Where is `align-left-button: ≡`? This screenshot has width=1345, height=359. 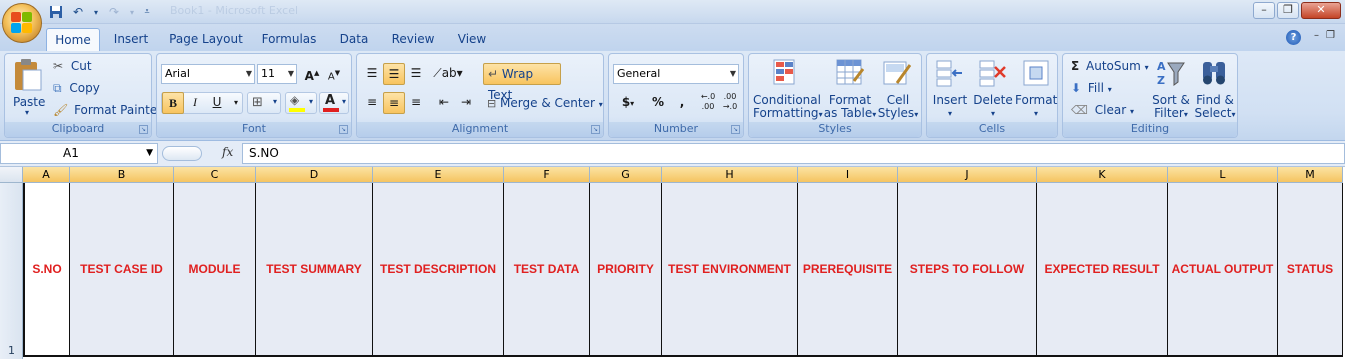
align-left-button: ≡ is located at coordinates (372, 103).